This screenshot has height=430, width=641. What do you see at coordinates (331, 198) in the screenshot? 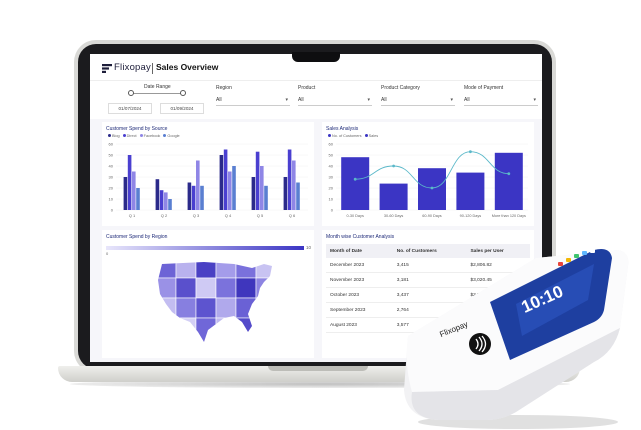
I see `y-tick-label: 10` at bounding box center [331, 198].